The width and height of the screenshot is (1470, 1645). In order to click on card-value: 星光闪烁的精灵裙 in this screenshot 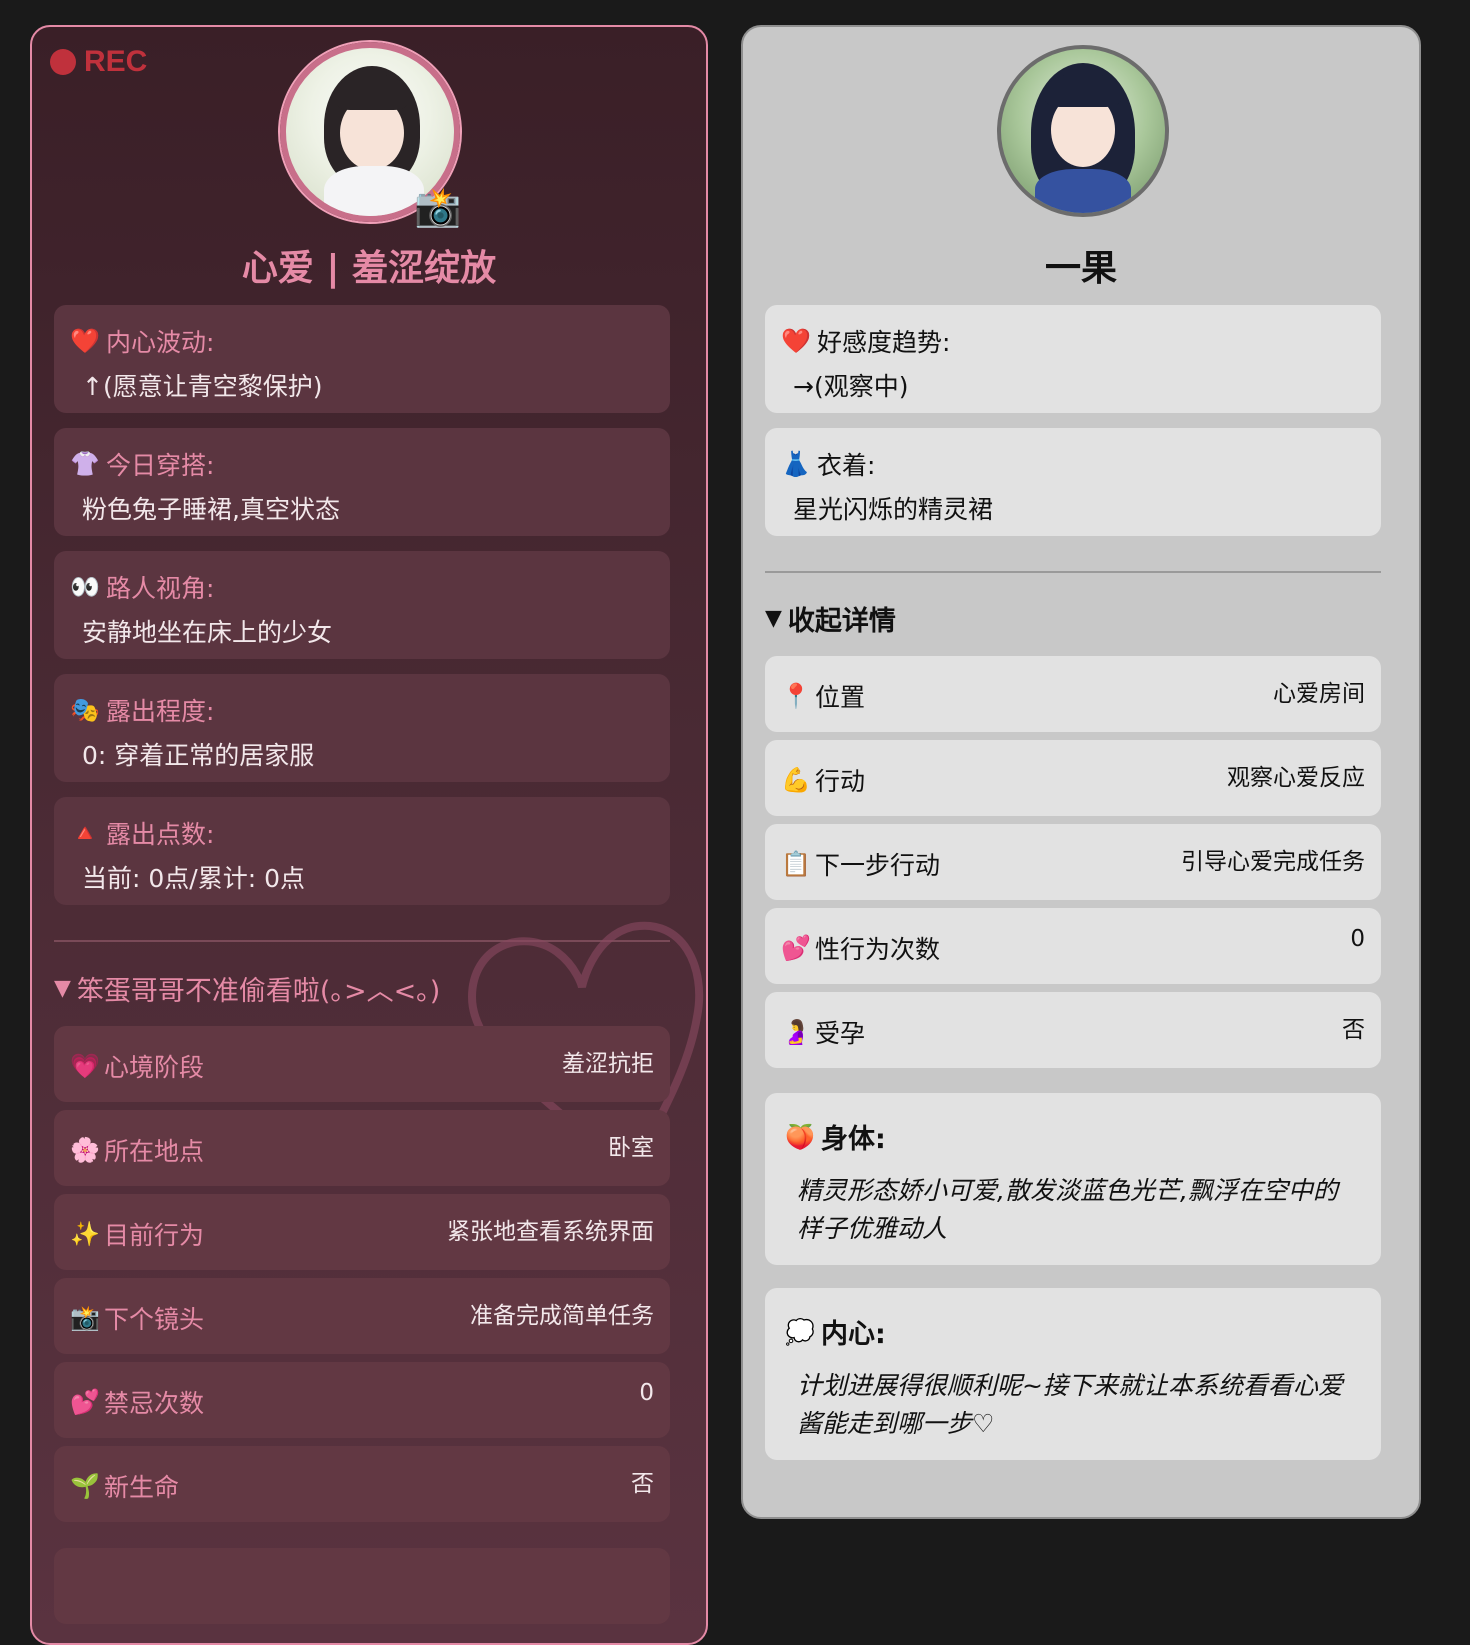, I will do `click(893, 509)`.